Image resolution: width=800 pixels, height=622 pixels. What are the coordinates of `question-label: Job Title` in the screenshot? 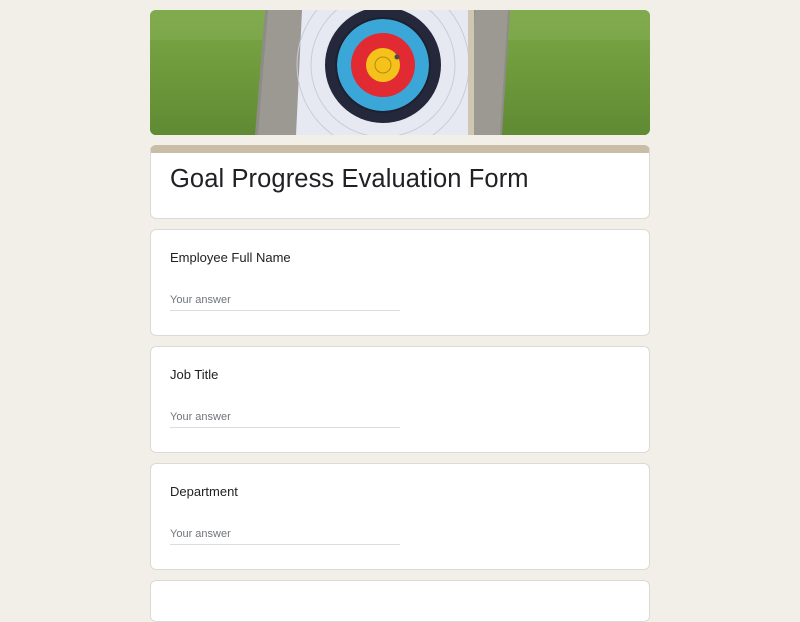 It's located at (194, 374).